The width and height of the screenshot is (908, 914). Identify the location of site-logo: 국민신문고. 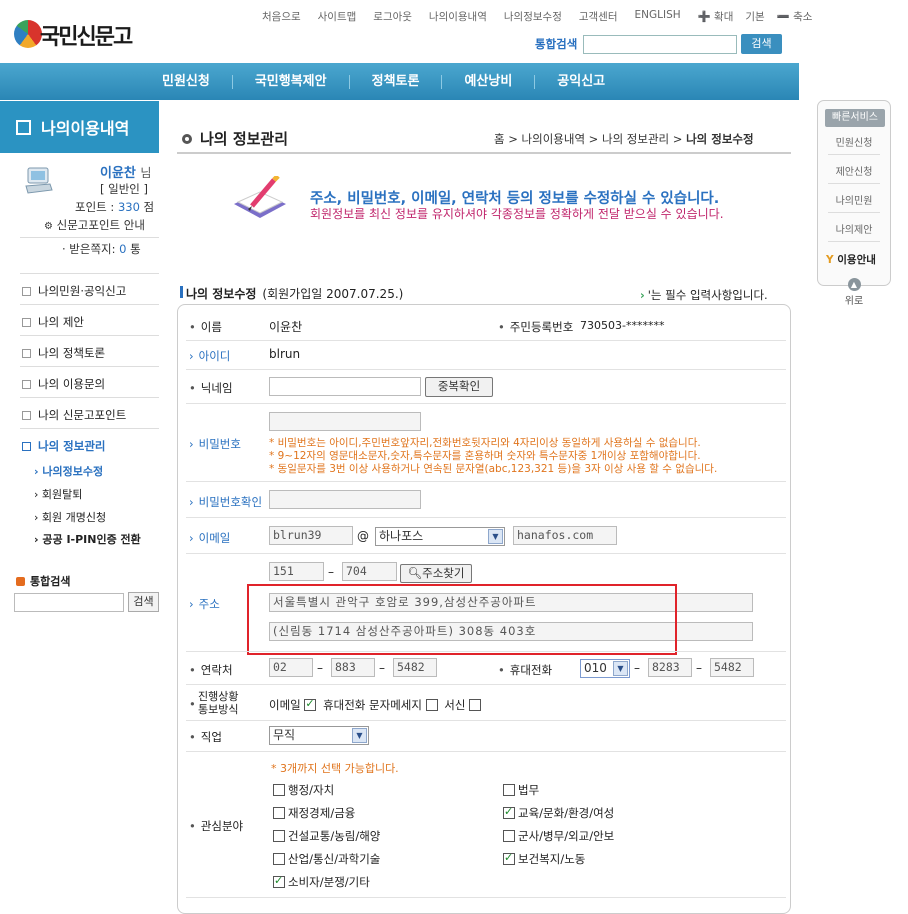
(79, 34).